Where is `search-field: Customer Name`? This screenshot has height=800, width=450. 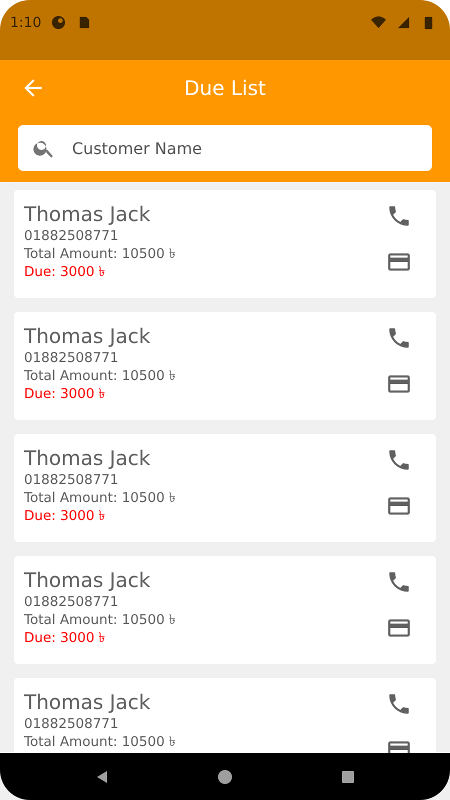 search-field: Customer Name is located at coordinates (225, 148).